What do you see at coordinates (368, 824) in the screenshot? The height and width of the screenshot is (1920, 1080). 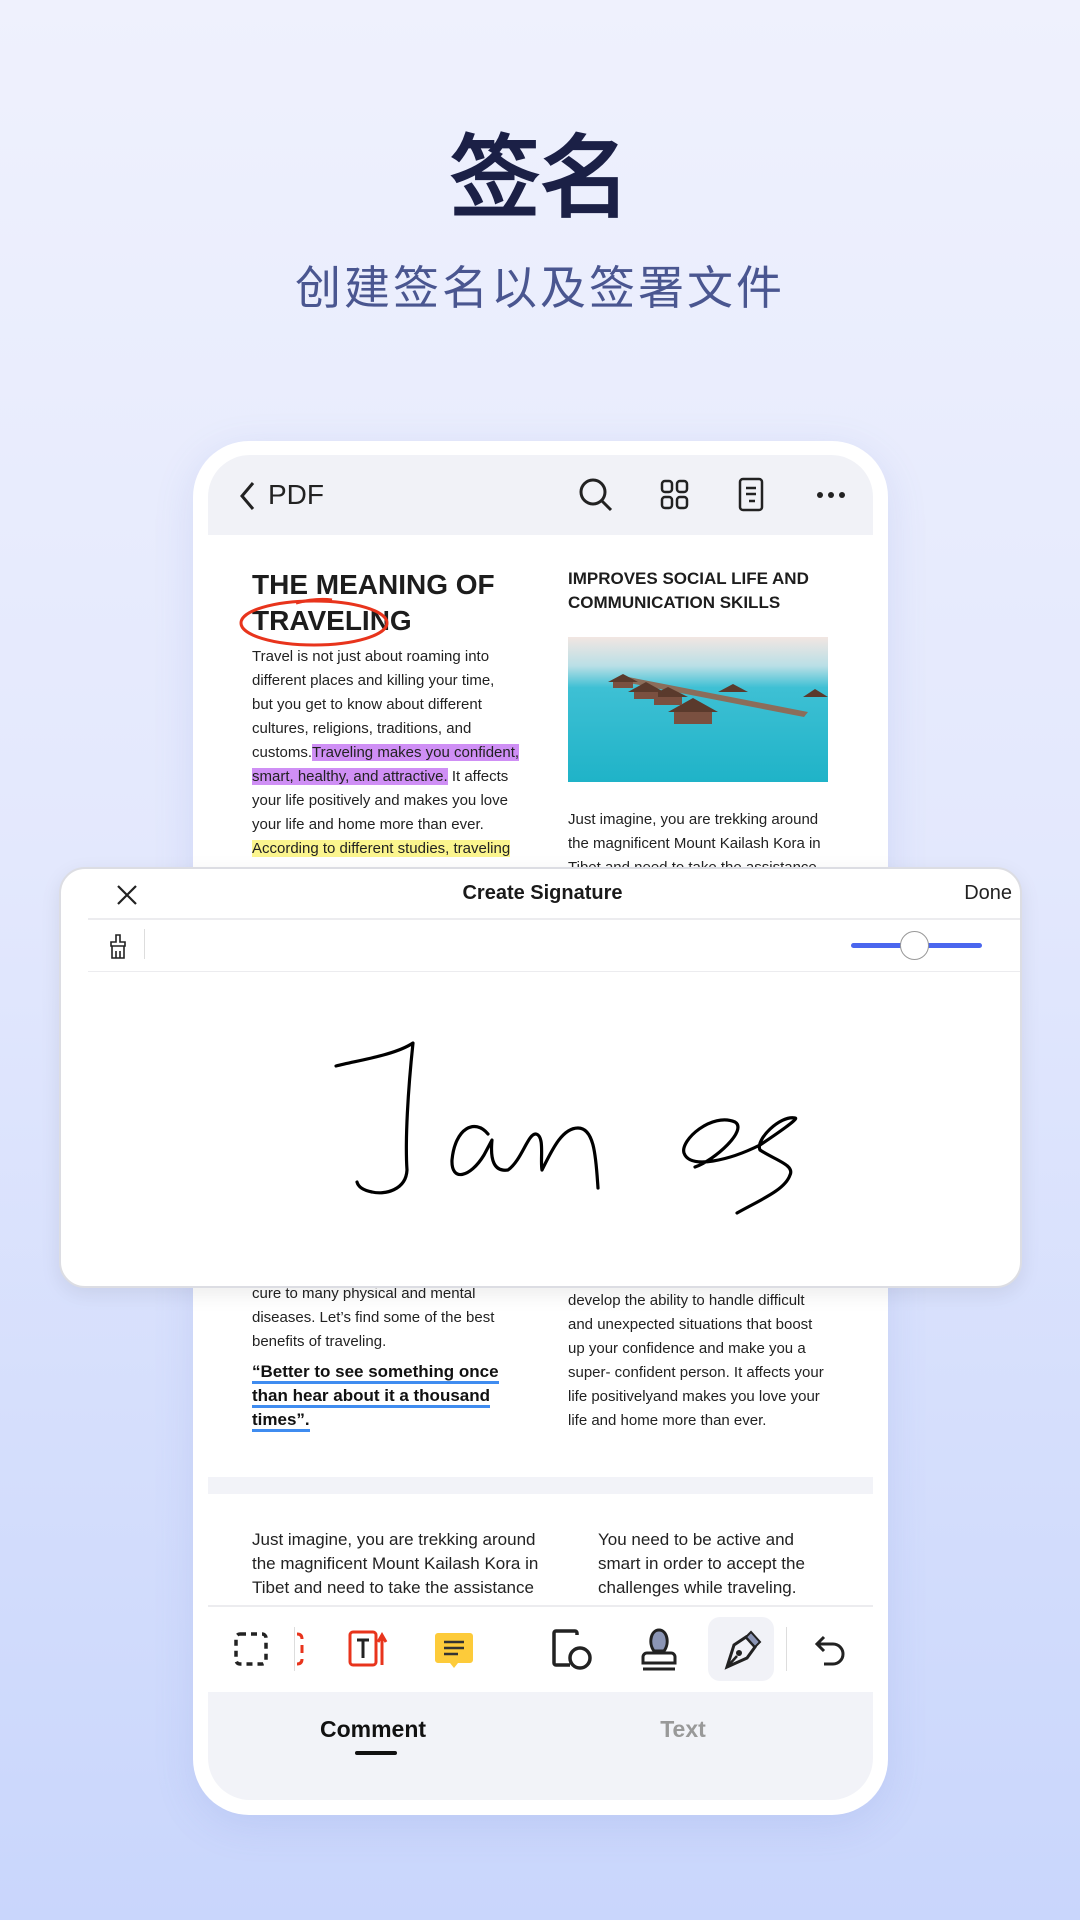 I see `body-line: your life and home more than ever.` at bounding box center [368, 824].